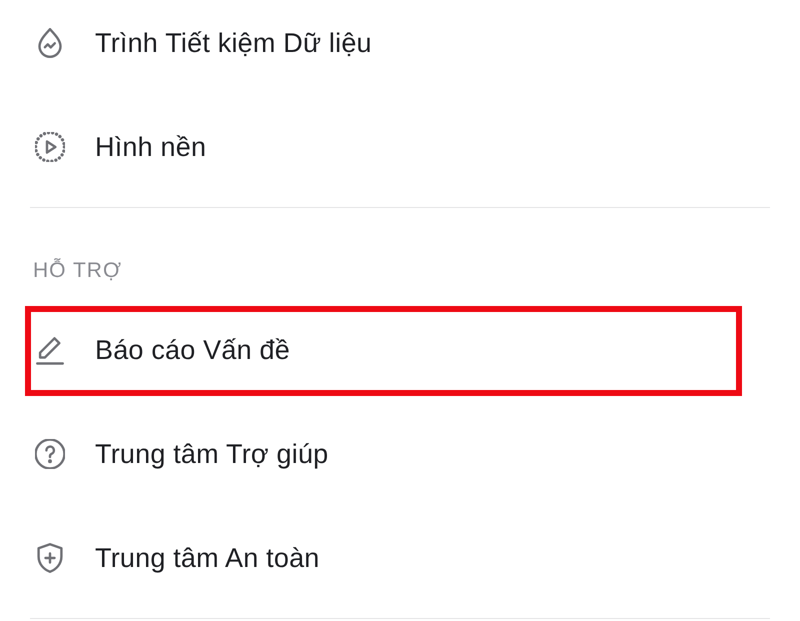  I want to click on section-header: HỖ TRỢ, so click(77, 271).